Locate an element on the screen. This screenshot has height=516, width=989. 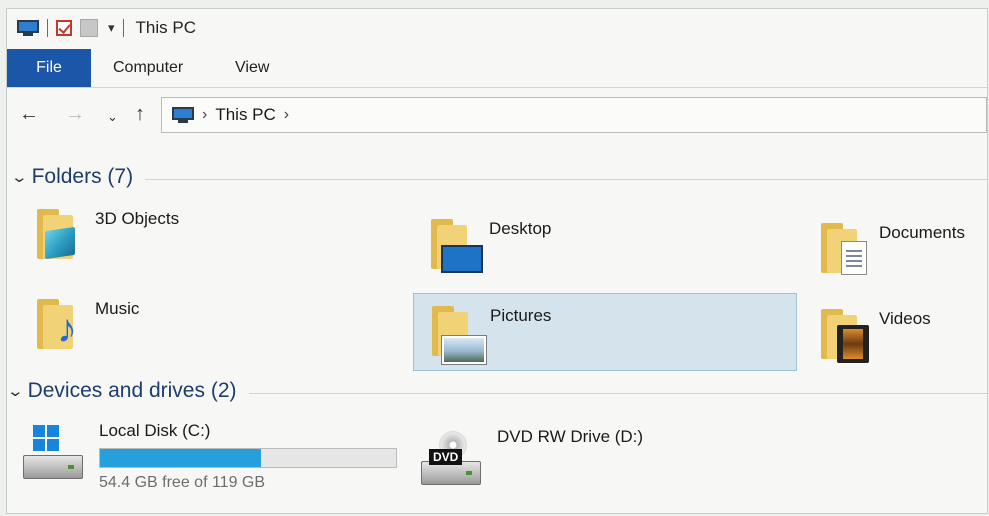
drive-info: DVD RW Drive (D:) is located at coordinates (570, 437).